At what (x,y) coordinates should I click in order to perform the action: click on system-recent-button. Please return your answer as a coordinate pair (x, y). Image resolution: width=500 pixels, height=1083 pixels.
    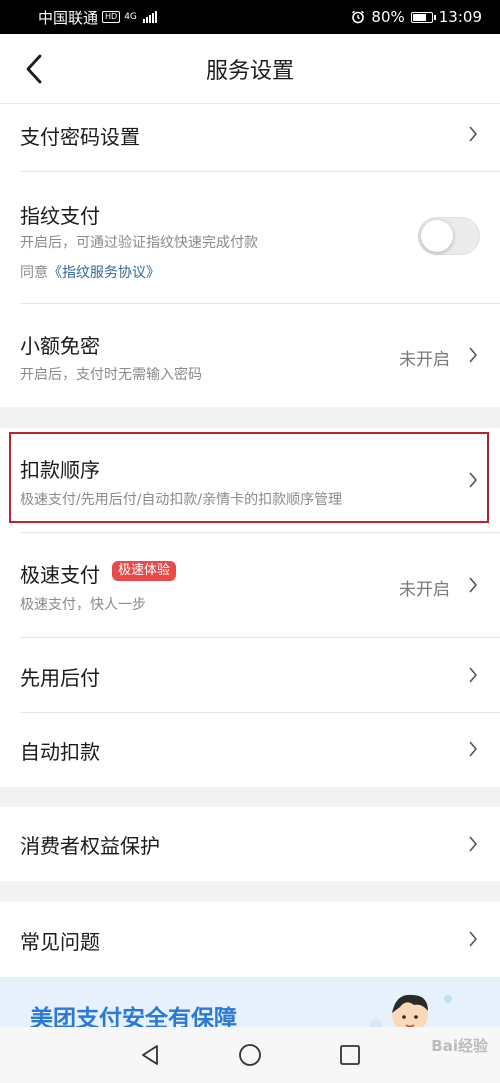
    Looking at the image, I should click on (350, 1055).